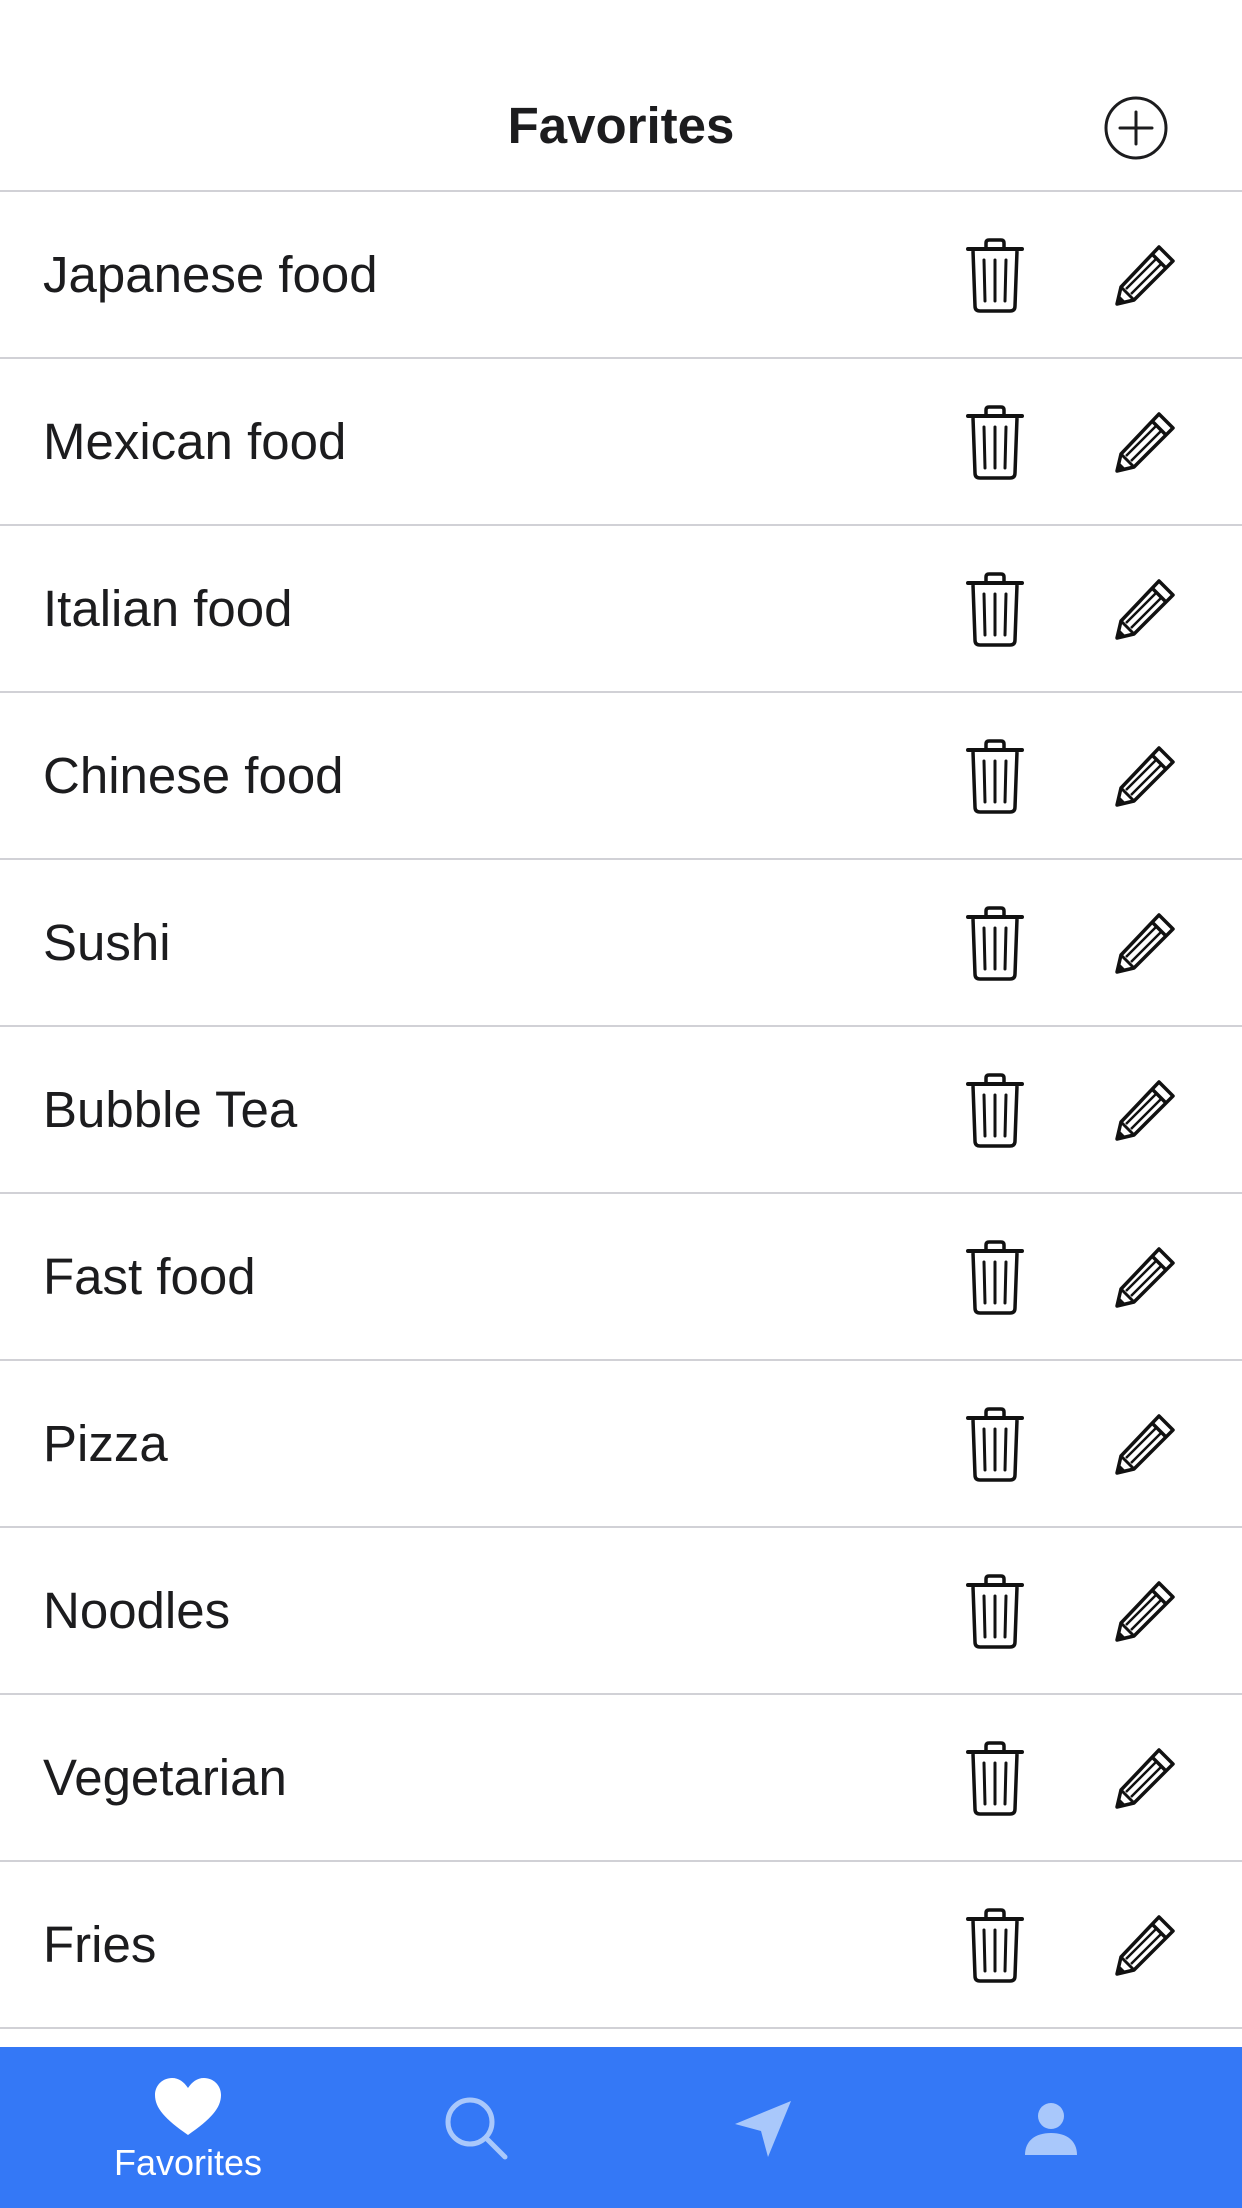  What do you see at coordinates (621, 96) in the screenshot?
I see `navigation-bar: Favorites` at bounding box center [621, 96].